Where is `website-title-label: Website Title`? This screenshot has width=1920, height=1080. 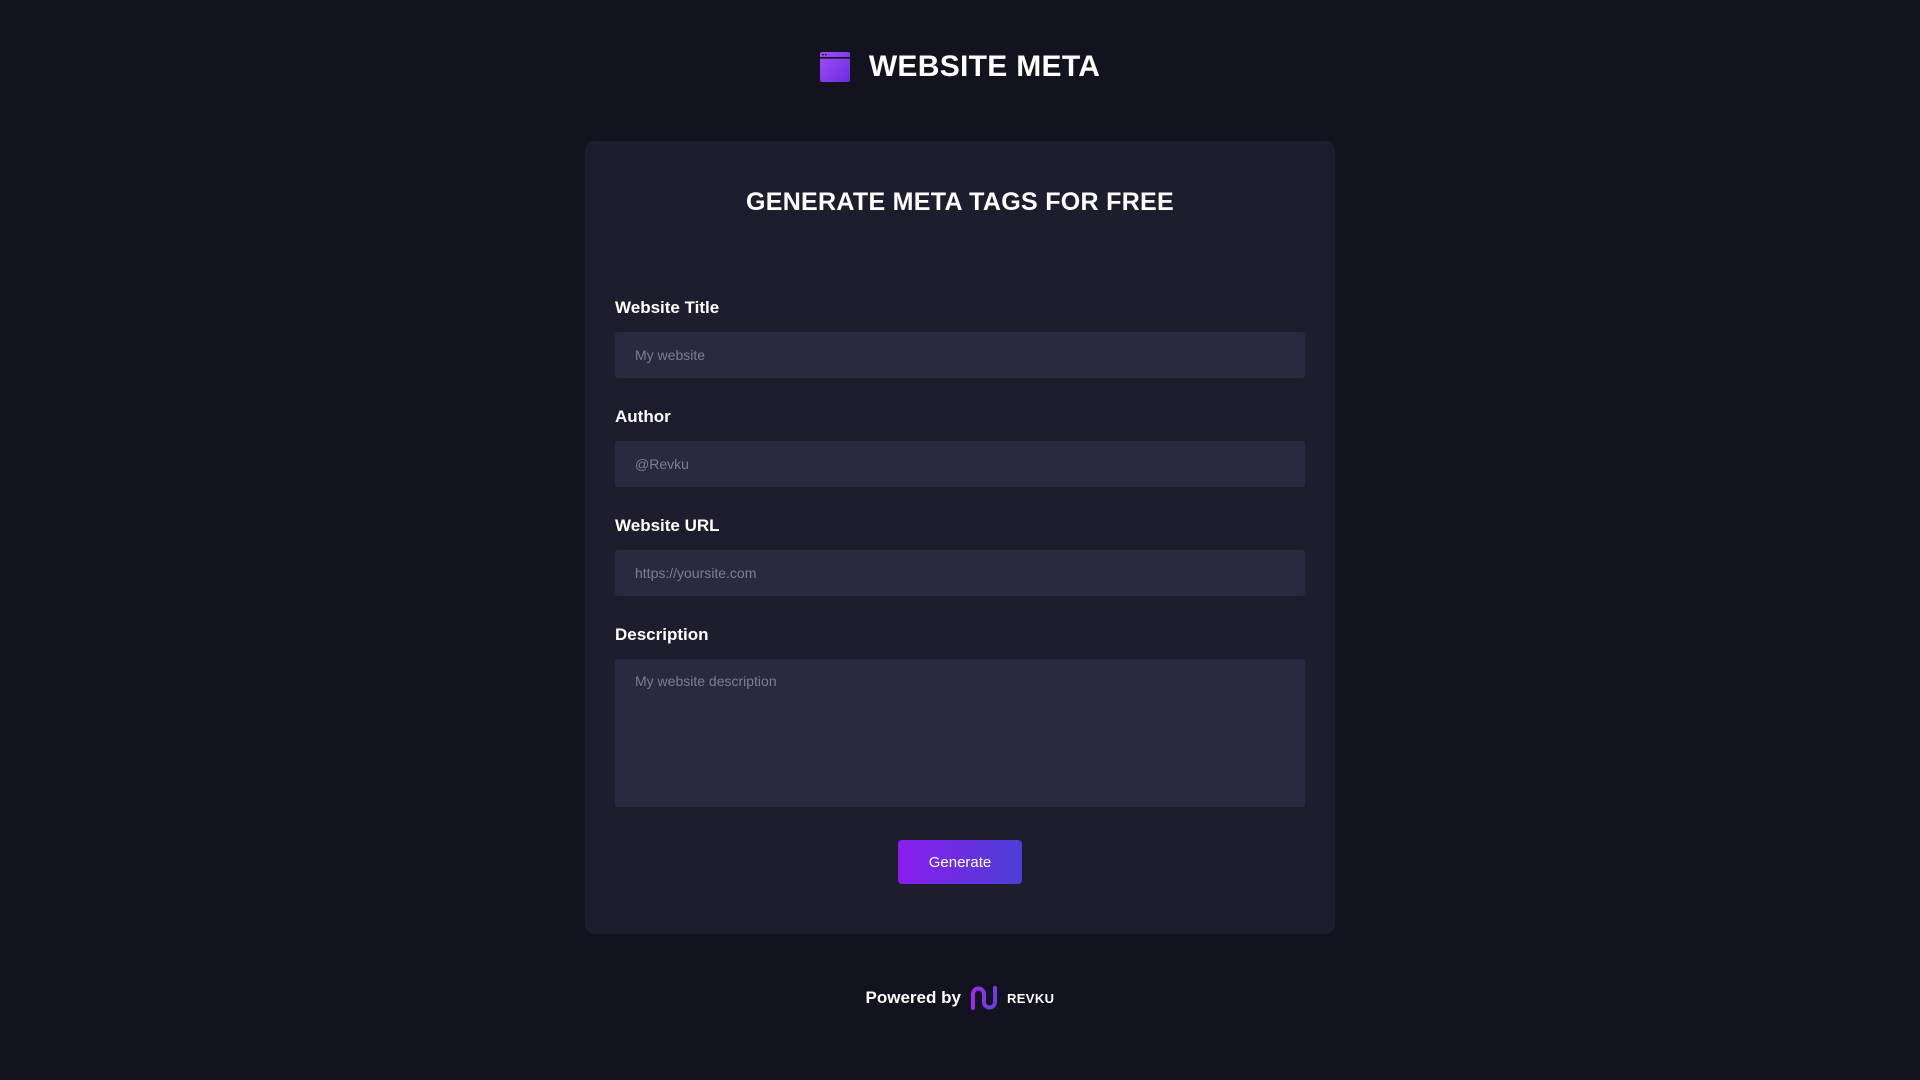
website-title-label: Website Title is located at coordinates (667, 307).